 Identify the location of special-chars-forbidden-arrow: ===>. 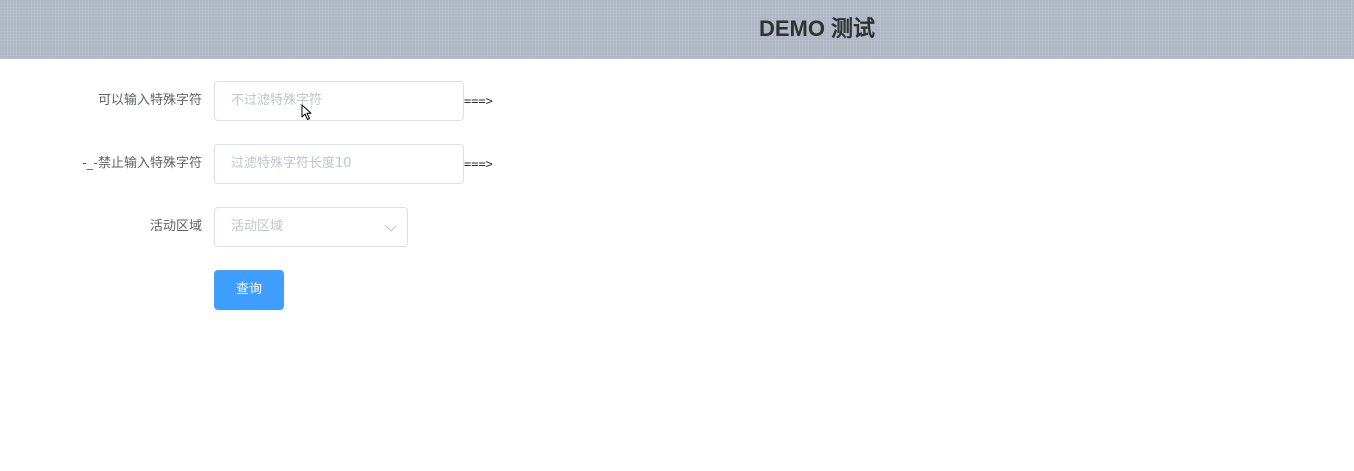
(478, 164).